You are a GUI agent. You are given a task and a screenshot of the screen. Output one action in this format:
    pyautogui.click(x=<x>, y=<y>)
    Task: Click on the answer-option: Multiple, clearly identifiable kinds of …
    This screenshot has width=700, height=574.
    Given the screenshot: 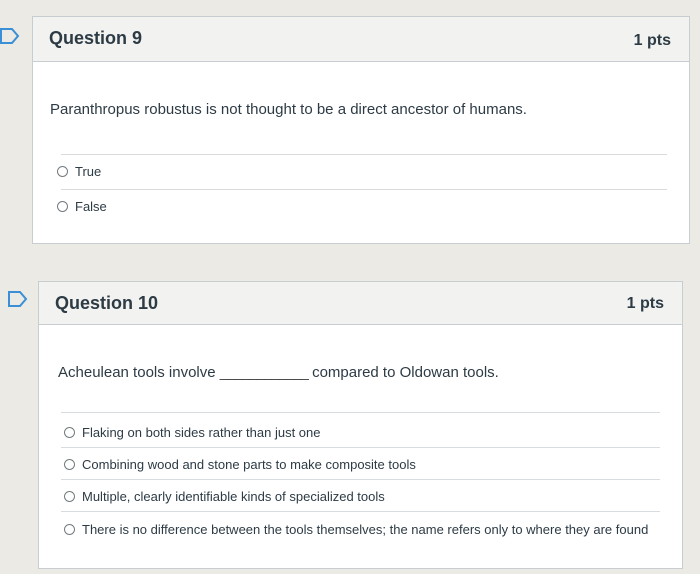 What is the action you would take?
    pyautogui.click(x=224, y=496)
    